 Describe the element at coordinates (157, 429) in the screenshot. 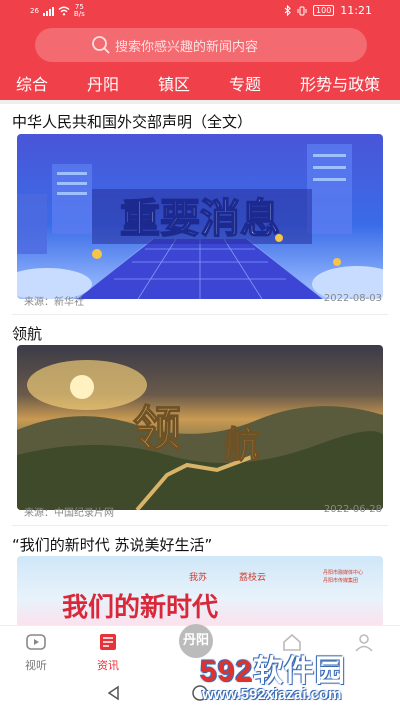

I see `svg-text: 领` at that location.